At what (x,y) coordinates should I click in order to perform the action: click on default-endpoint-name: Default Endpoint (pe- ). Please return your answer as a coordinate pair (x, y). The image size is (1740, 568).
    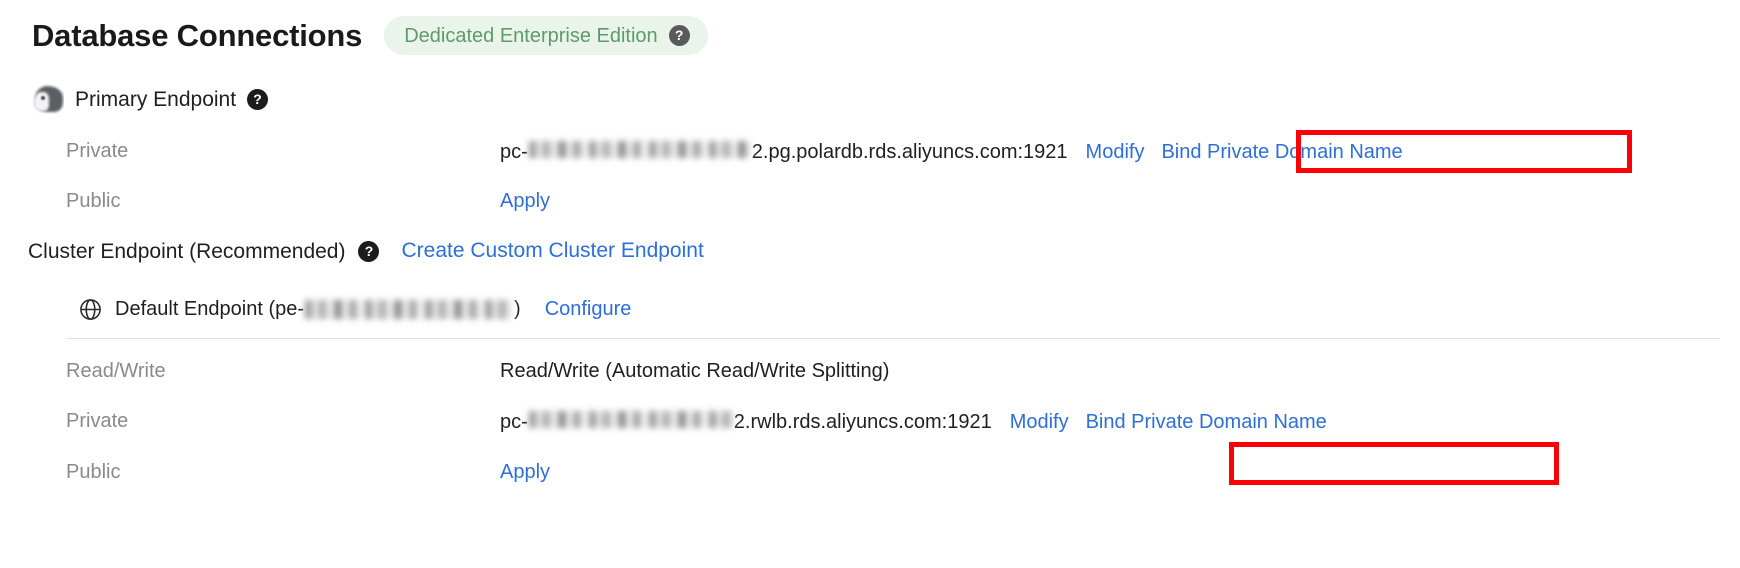
    Looking at the image, I should click on (318, 309).